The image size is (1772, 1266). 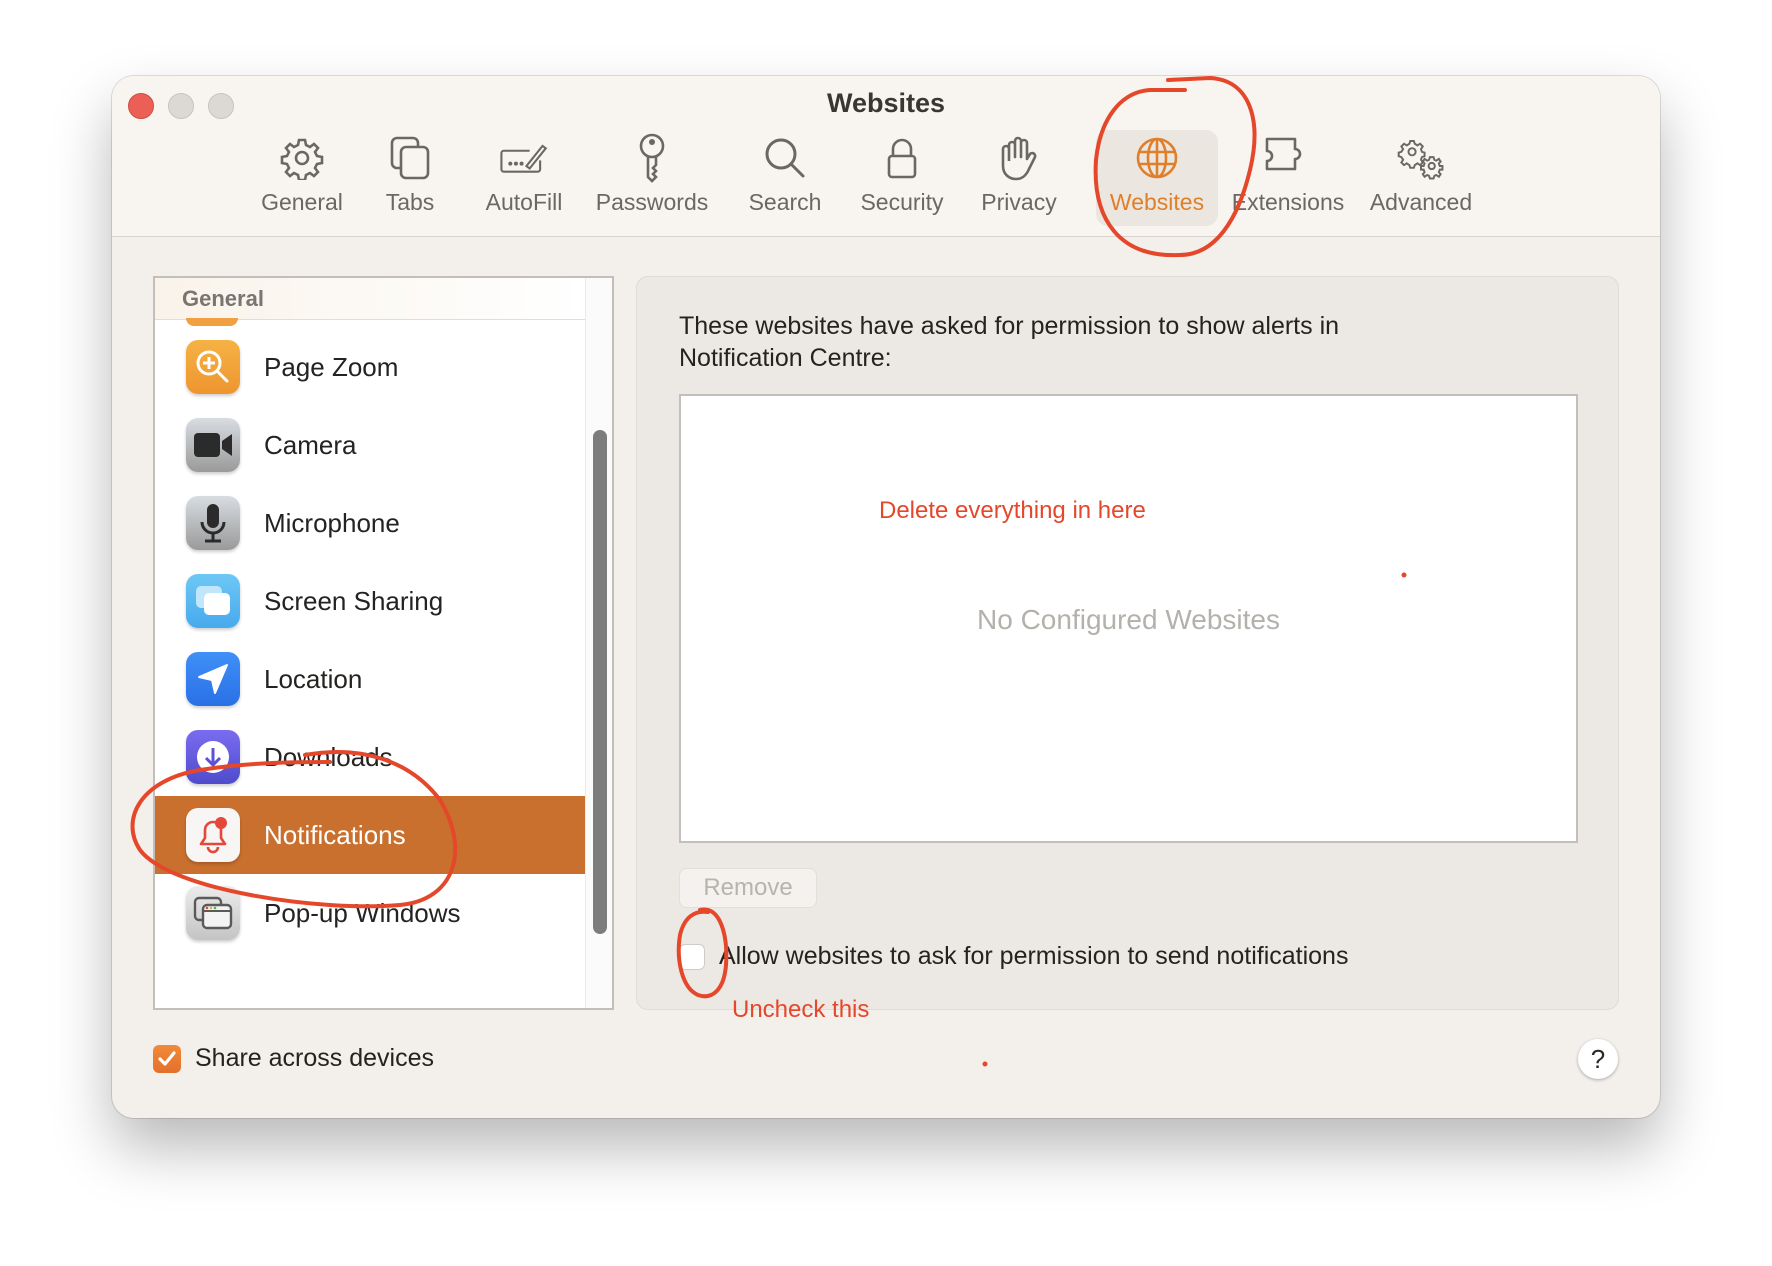 I want to click on tab-label: Search, so click(x=785, y=202).